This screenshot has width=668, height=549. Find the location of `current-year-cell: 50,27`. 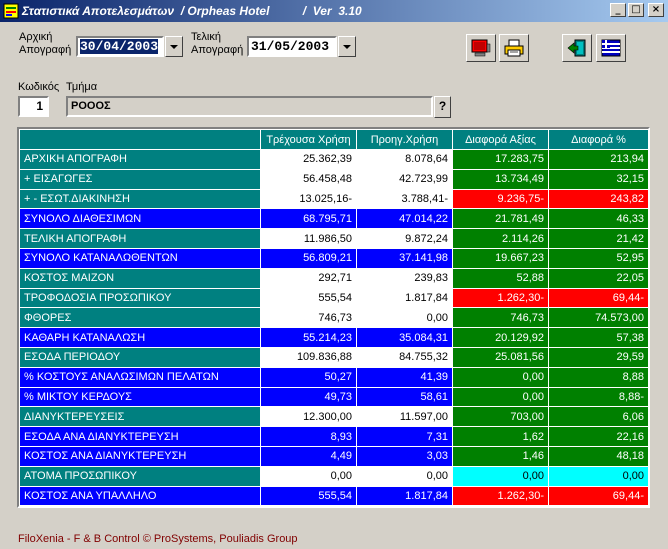

current-year-cell: 50,27 is located at coordinates (308, 377).